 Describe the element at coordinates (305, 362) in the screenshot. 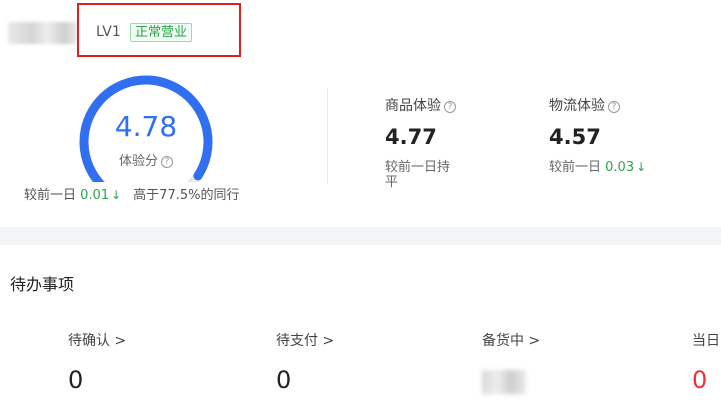

I see `todo-item-pending-payment: 待支付 > 0` at that location.